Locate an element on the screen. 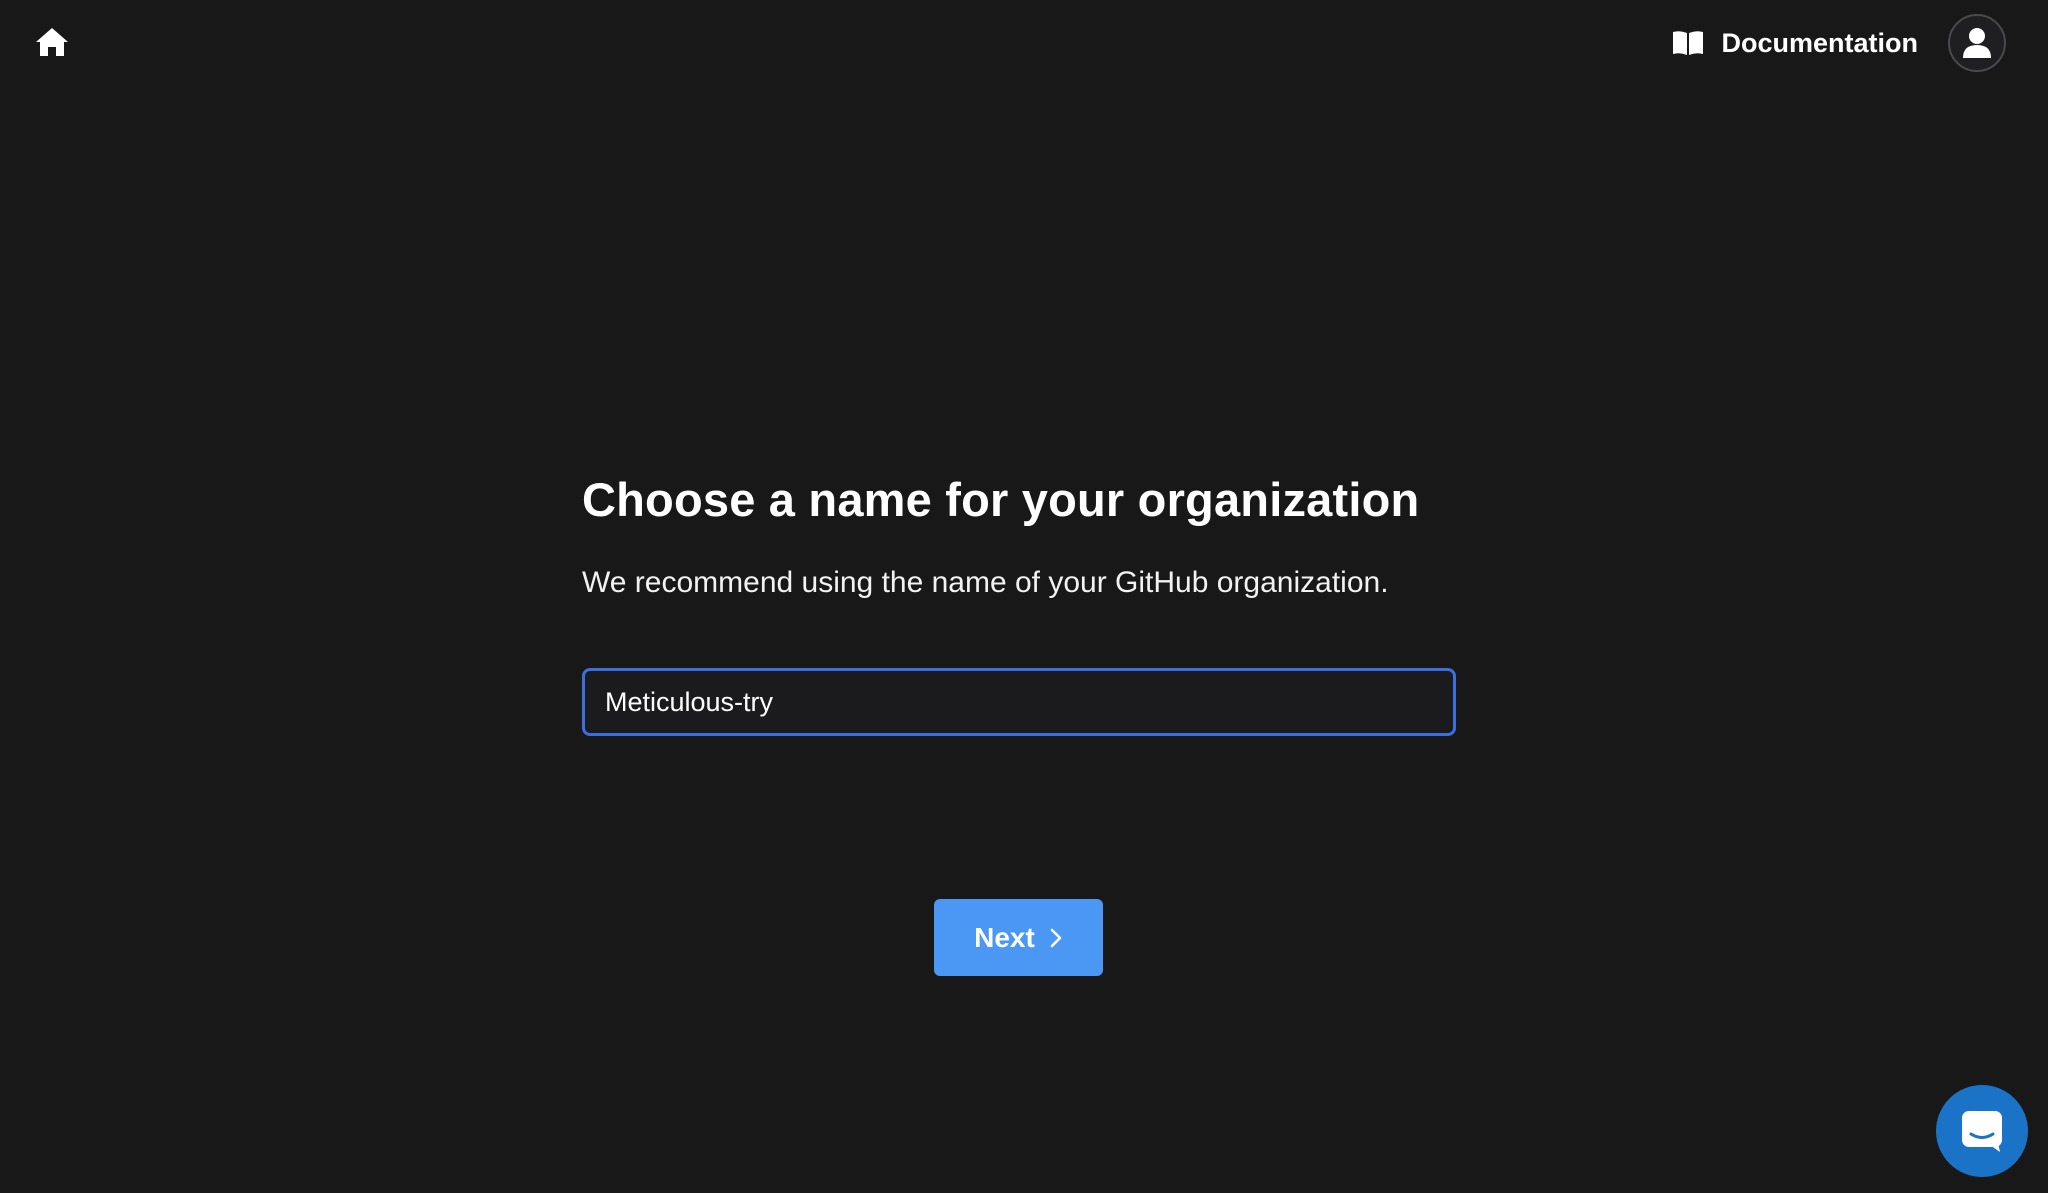  chevron-right-icon is located at coordinates (1056, 938).